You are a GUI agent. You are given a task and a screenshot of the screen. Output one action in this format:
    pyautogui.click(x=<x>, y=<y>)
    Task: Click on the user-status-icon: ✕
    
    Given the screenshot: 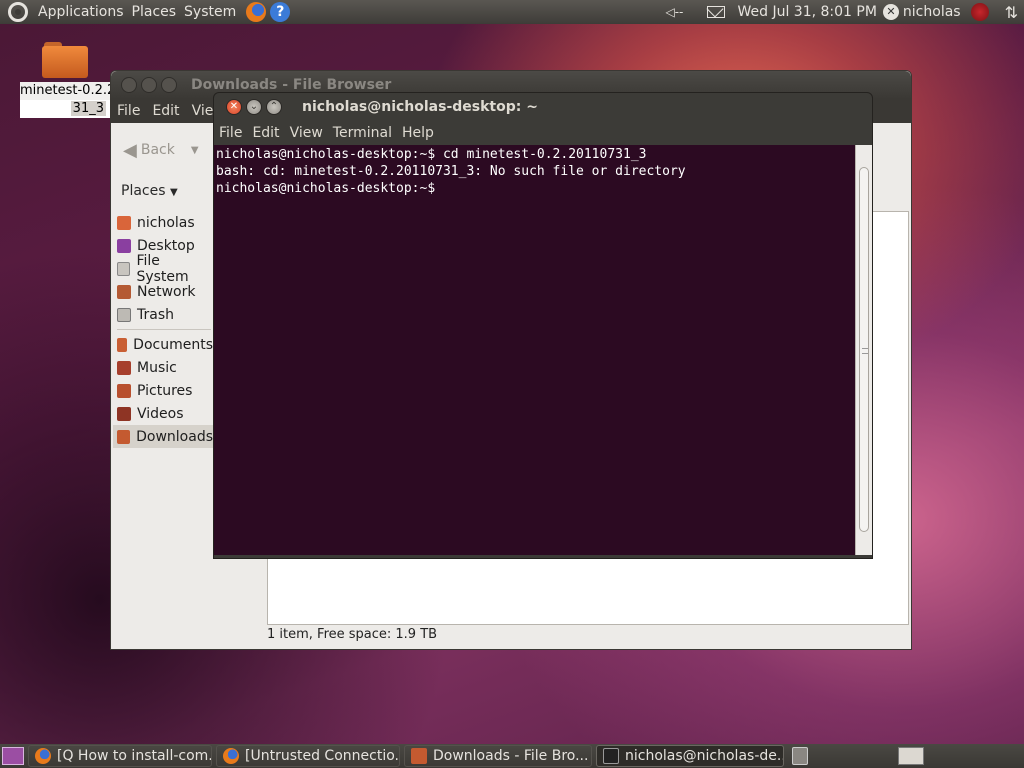 What is the action you would take?
    pyautogui.click(x=890, y=12)
    